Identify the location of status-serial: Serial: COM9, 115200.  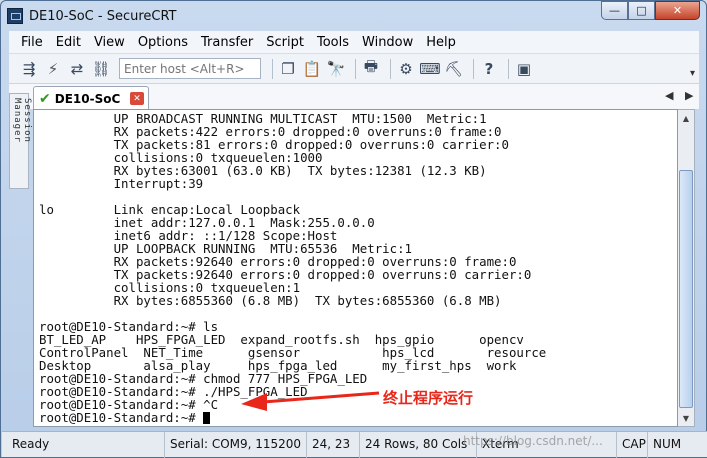
(234, 445).